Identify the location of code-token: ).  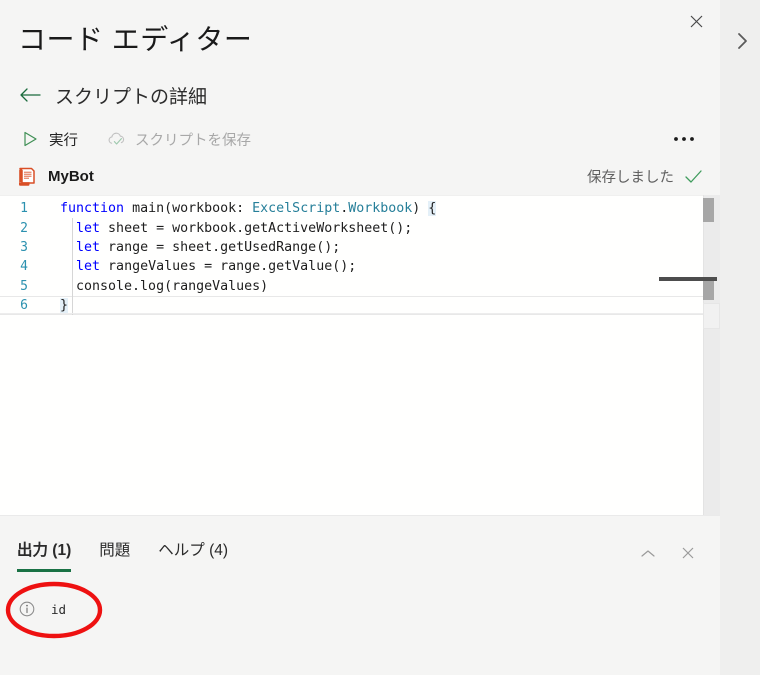
(420, 209).